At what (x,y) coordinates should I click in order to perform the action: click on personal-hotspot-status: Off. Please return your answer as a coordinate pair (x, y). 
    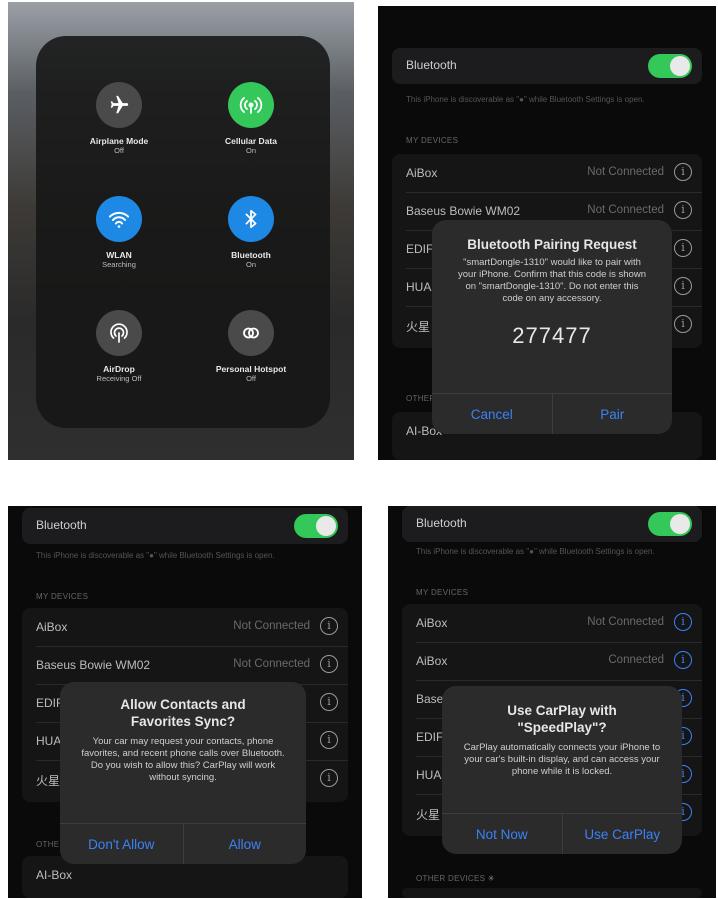
    Looking at the image, I should click on (251, 378).